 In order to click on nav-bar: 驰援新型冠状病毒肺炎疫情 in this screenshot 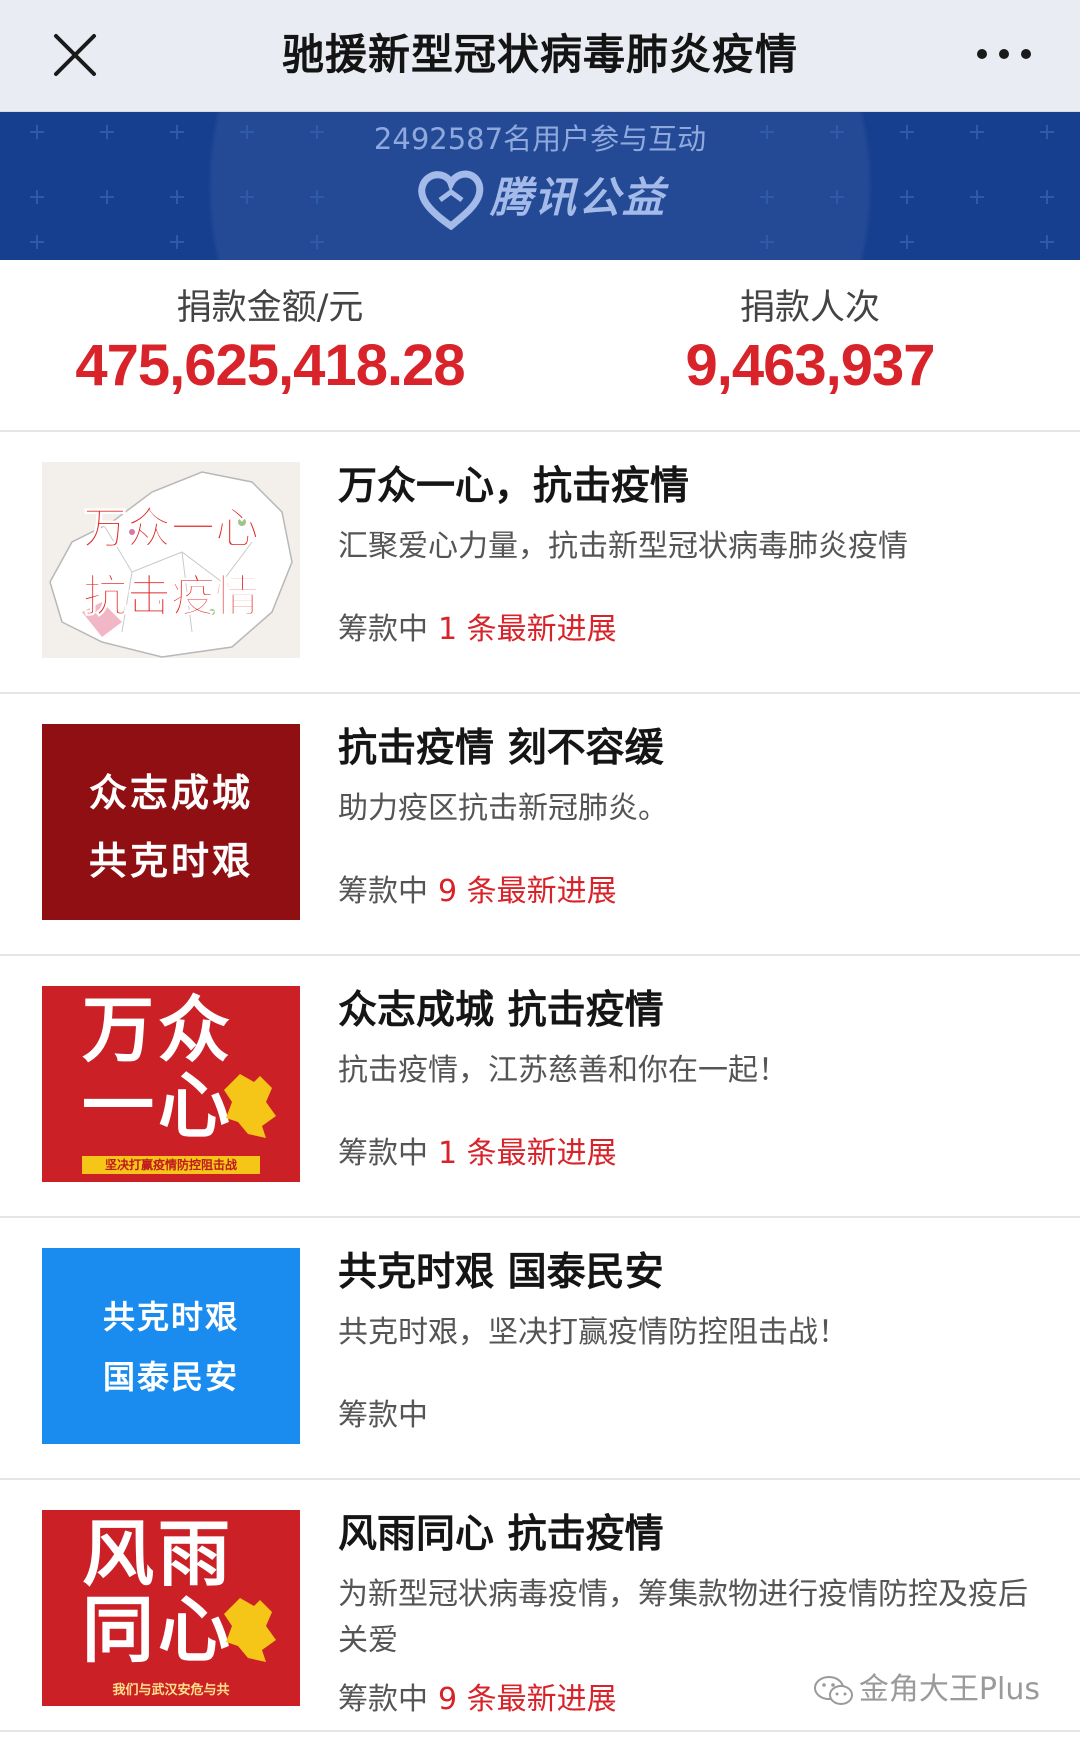, I will do `click(540, 56)`.